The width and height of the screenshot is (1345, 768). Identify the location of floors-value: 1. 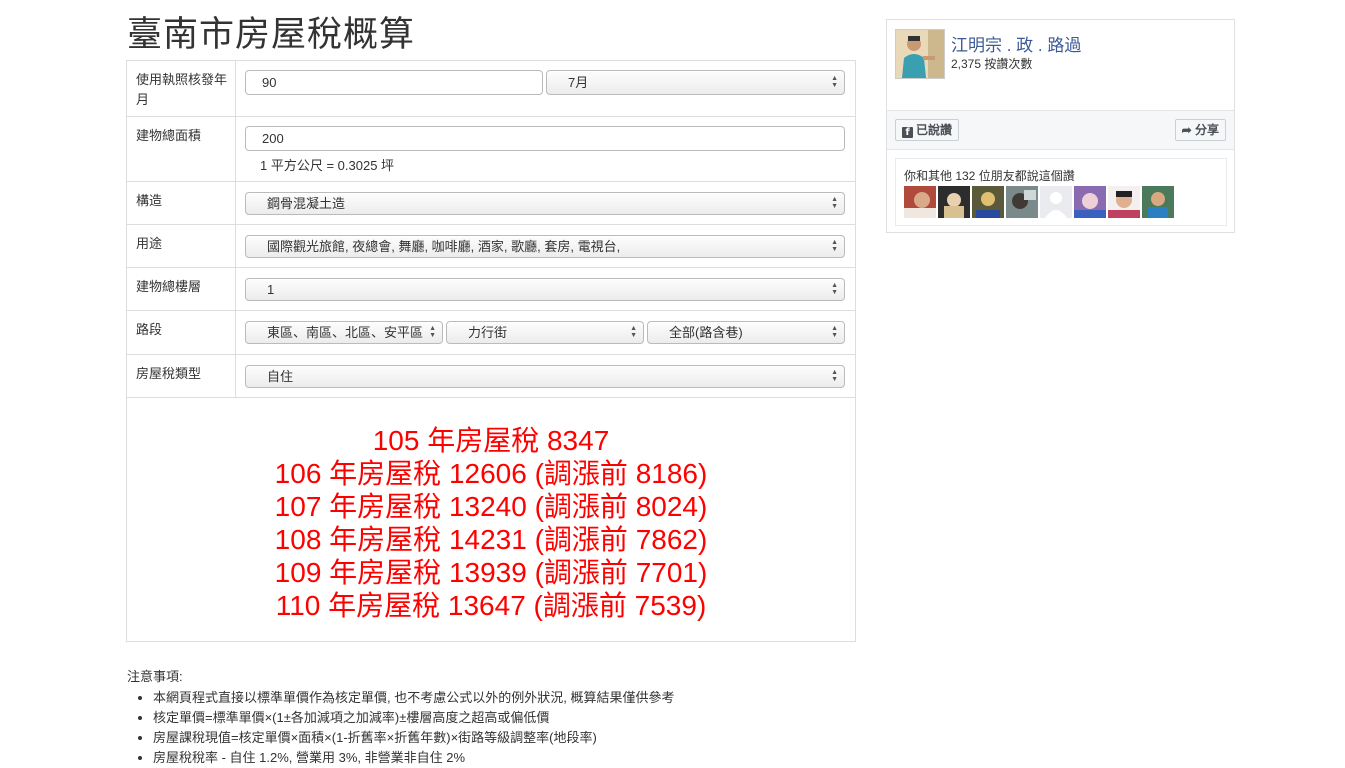
(271, 289).